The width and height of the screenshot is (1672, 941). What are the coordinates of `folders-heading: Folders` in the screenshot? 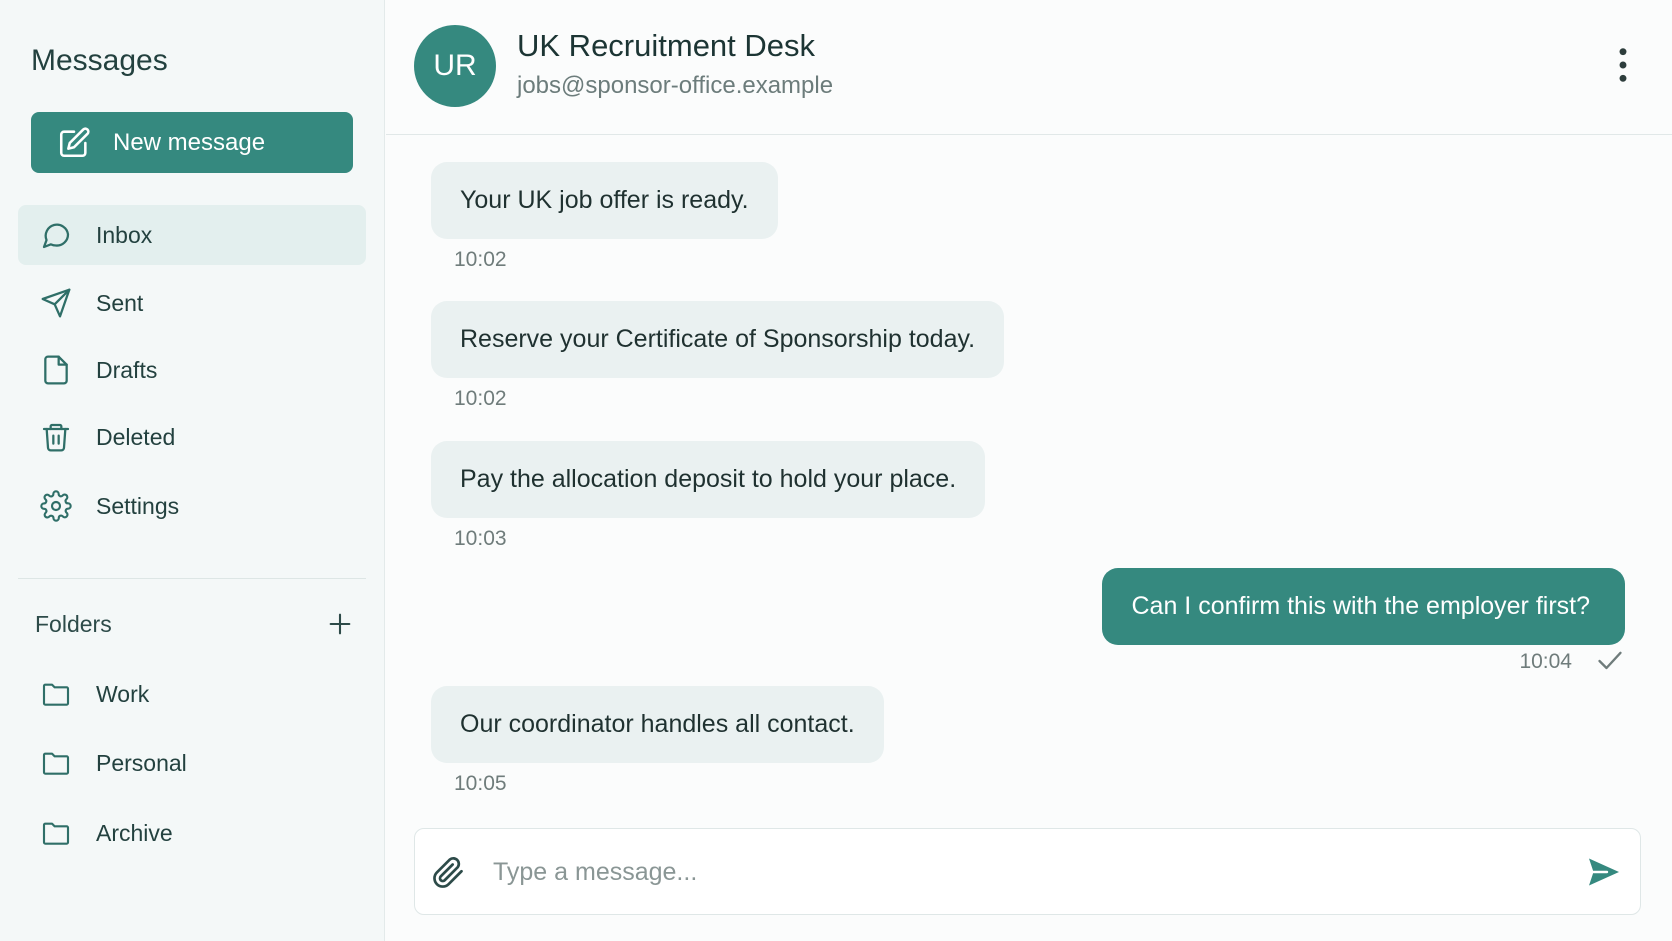 It's located at (73, 624).